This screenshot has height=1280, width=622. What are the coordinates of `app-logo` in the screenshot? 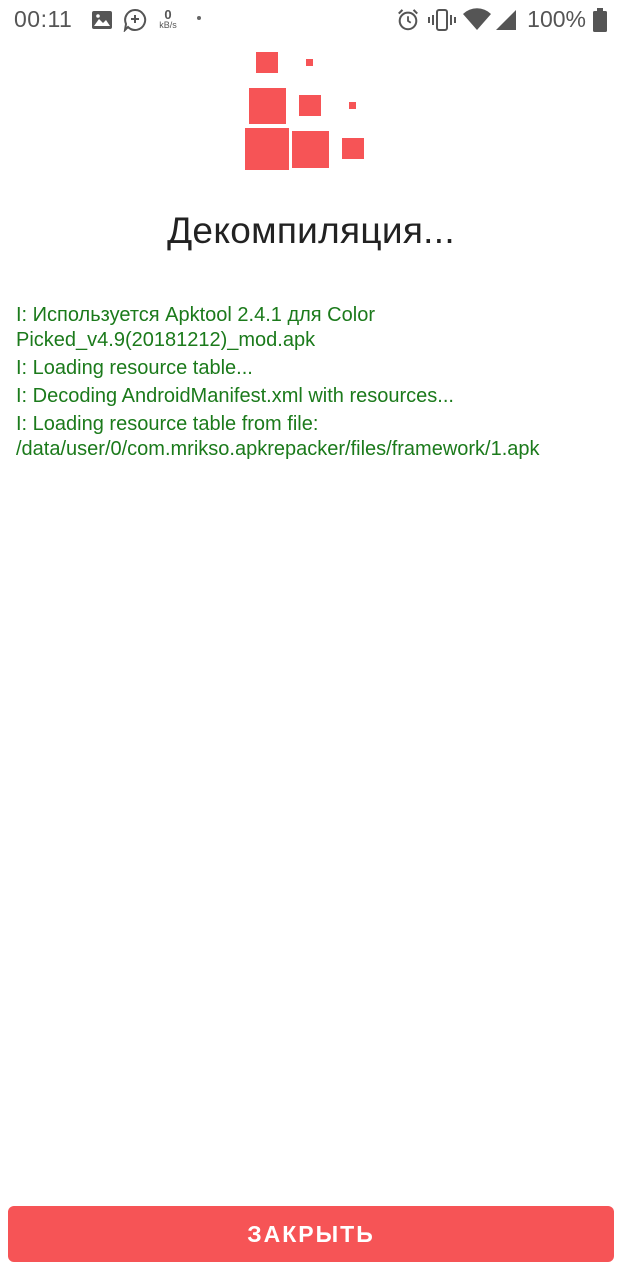 It's located at (304, 111).